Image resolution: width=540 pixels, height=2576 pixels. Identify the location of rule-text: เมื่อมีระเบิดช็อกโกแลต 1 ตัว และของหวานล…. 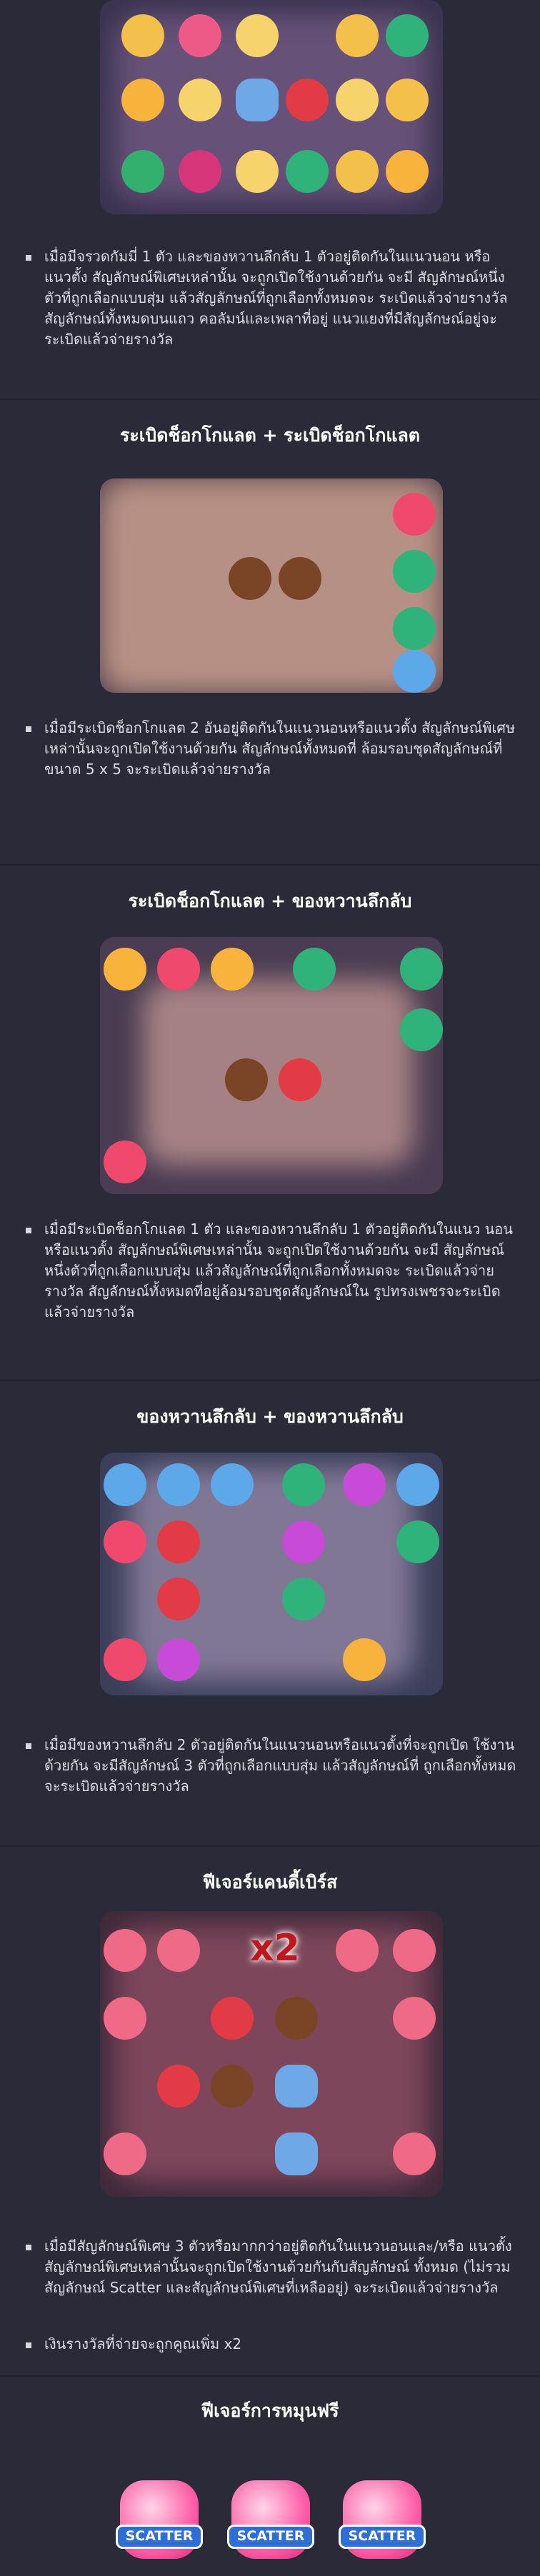
(271, 1271).